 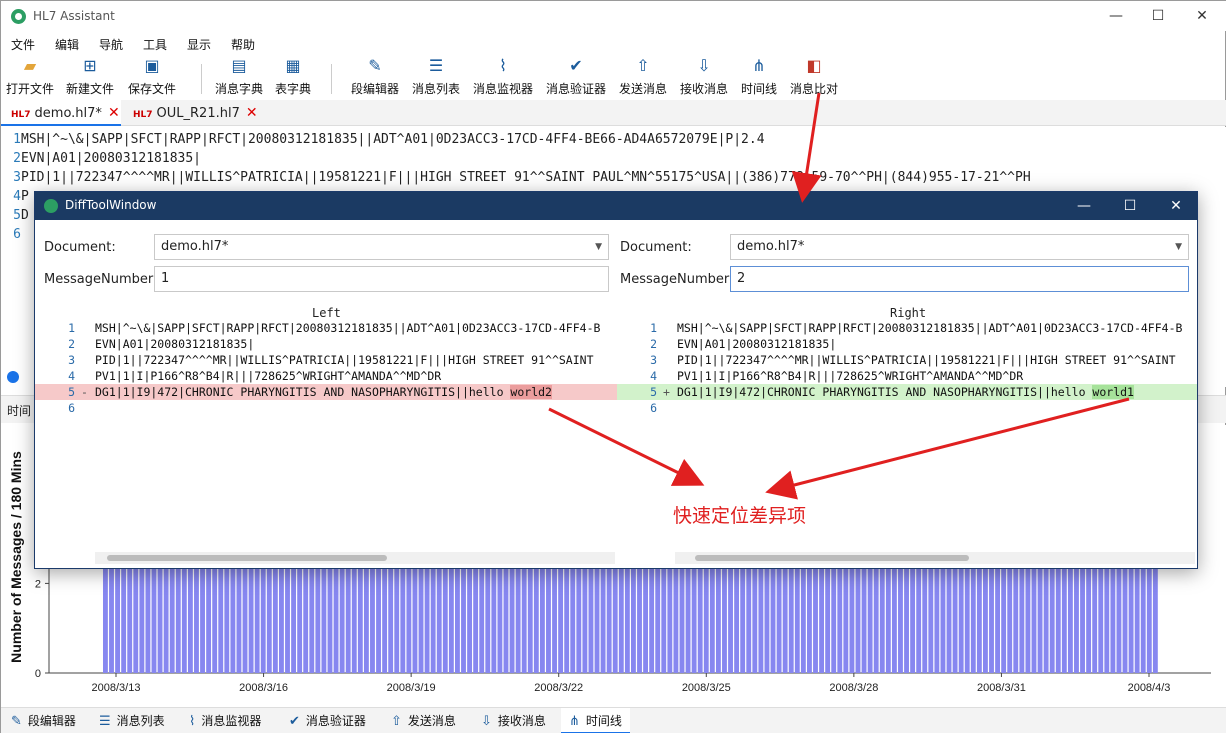 What do you see at coordinates (806, 147) in the screenshot?
I see `arrow-to-compare-button` at bounding box center [806, 147].